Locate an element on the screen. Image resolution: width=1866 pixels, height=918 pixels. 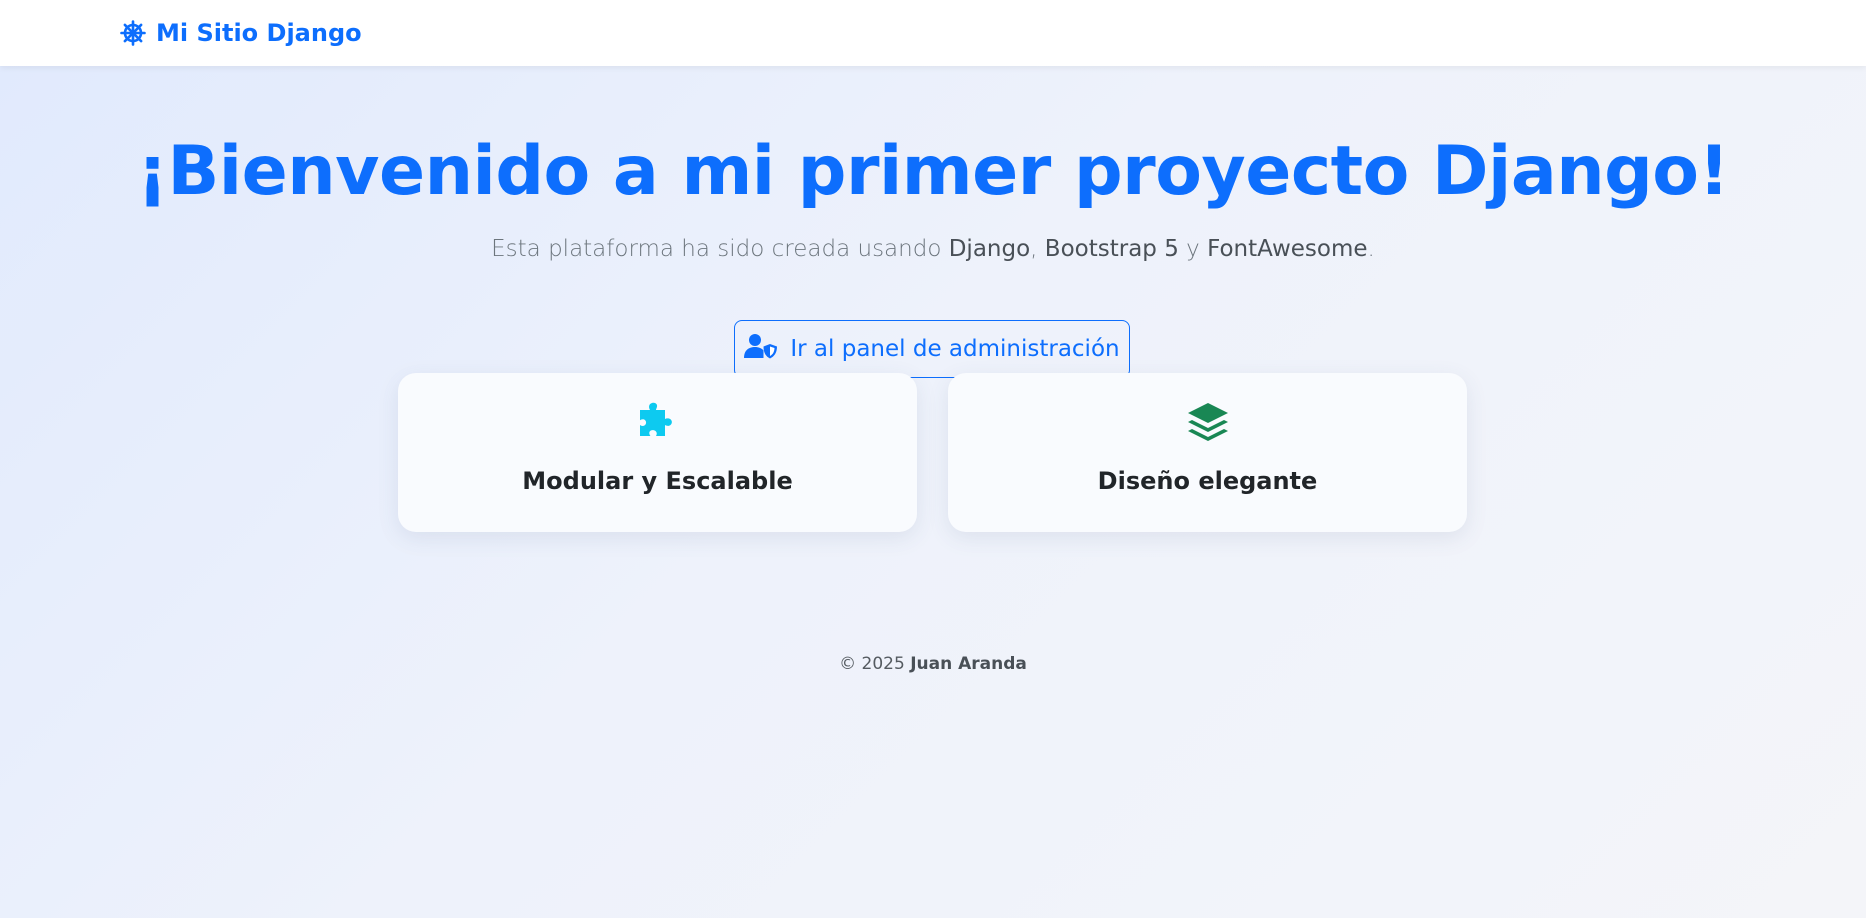
feature-title: Diseño elegante is located at coordinates (1207, 481).